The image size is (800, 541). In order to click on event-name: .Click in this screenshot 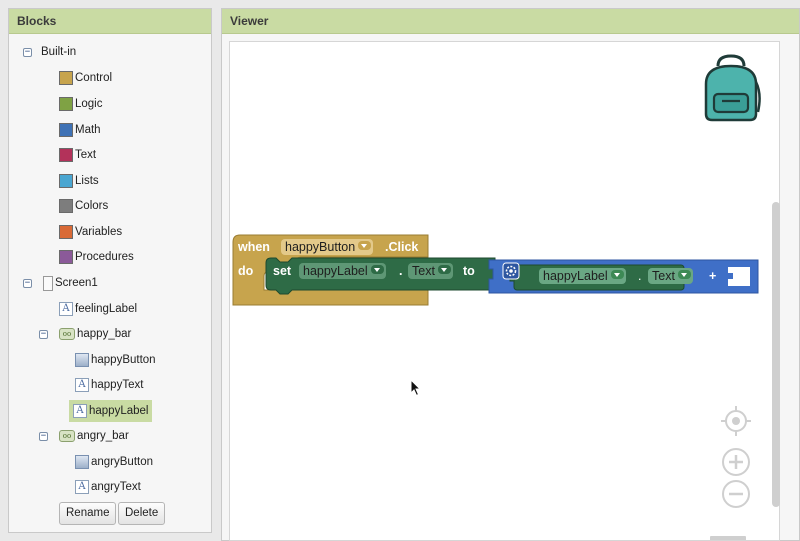, I will do `click(402, 247)`.